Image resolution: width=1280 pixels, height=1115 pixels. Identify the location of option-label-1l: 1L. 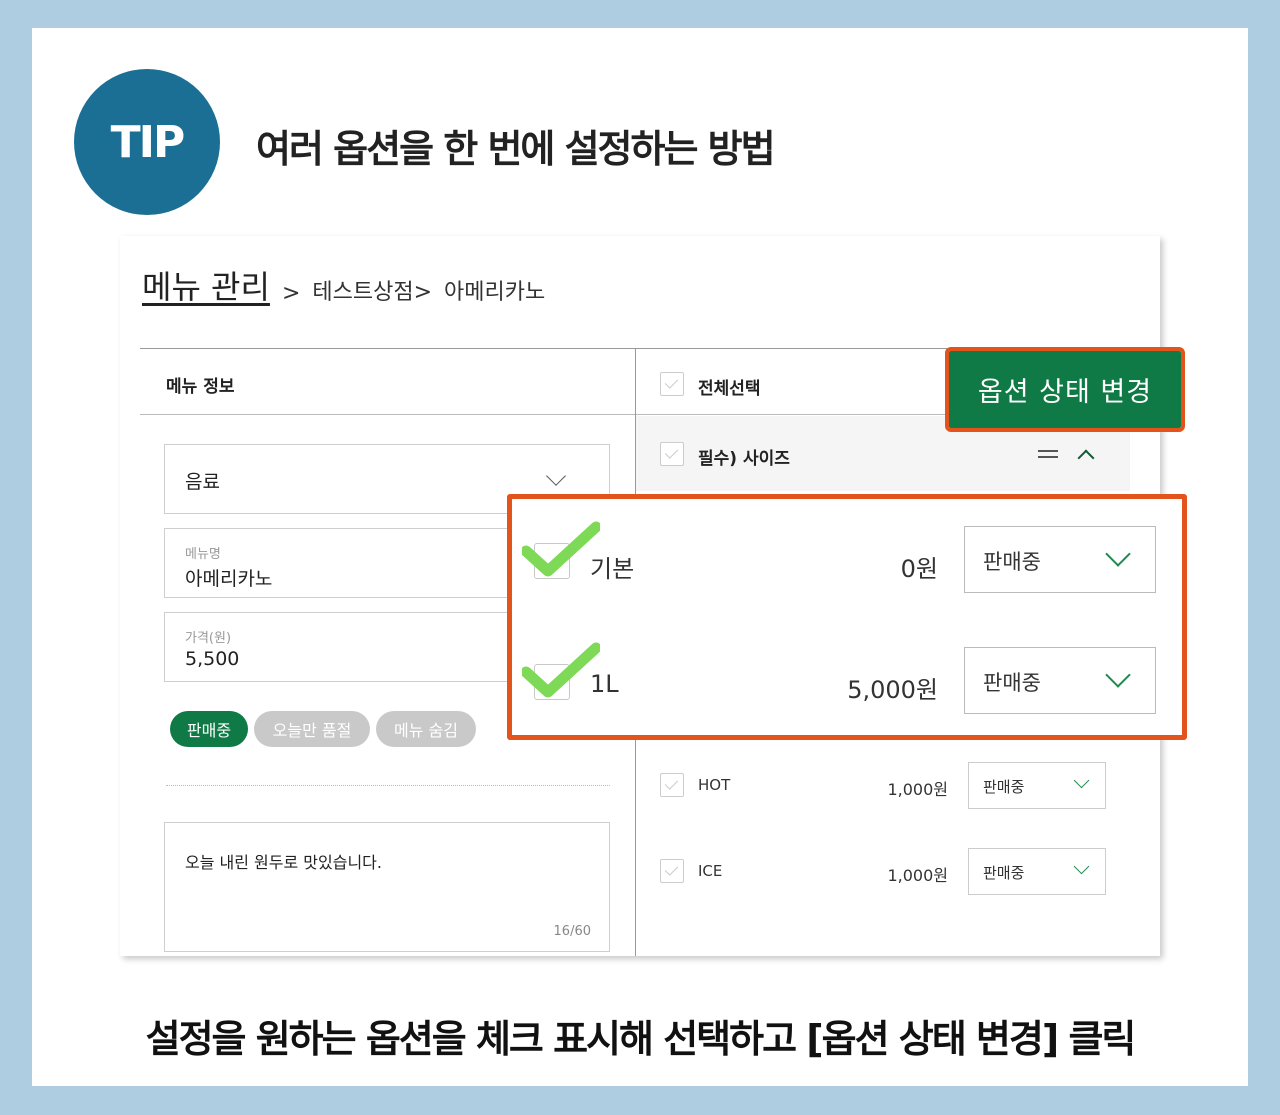
(604, 684).